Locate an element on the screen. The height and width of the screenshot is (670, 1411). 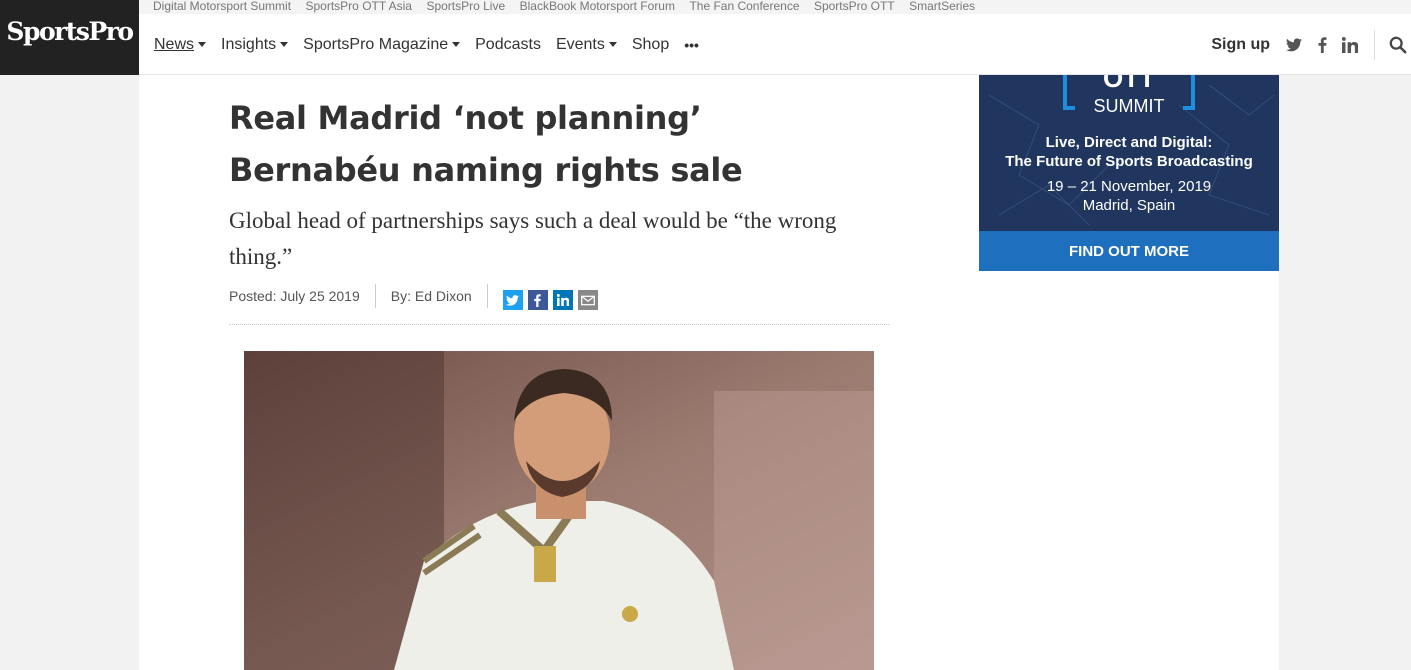
events-link: SportsPro OTT Asia is located at coordinates (359, 6).